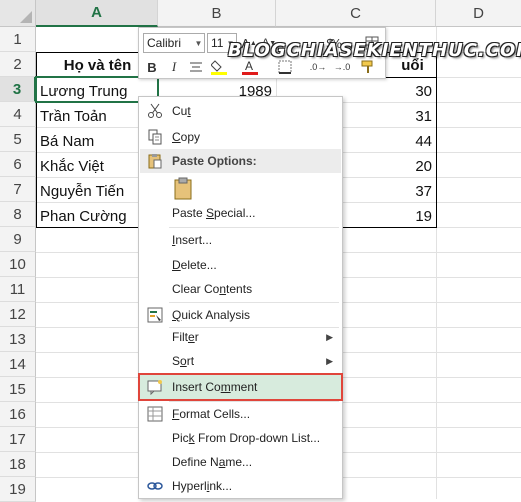 The width and height of the screenshot is (521, 502). What do you see at coordinates (389, 191) in the screenshot?
I see `cell-c7: 37` at bounding box center [389, 191].